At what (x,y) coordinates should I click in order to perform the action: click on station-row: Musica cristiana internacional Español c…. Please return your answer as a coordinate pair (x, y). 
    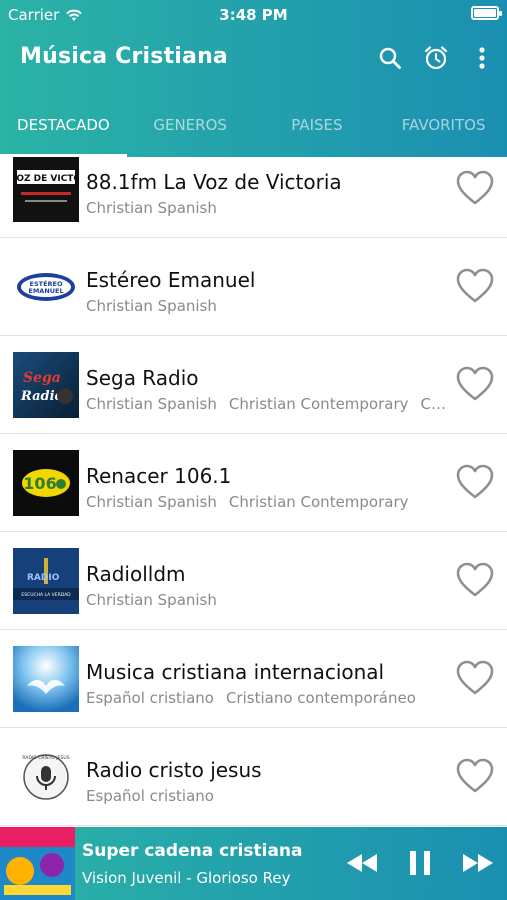
    Looking at the image, I should click on (253, 679).